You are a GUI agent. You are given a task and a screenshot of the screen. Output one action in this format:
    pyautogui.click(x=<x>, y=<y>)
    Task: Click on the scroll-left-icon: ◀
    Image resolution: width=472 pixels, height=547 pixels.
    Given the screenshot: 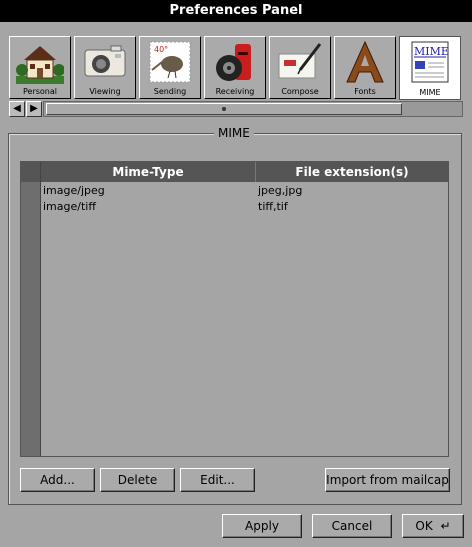 What is the action you would take?
    pyautogui.click(x=17, y=109)
    